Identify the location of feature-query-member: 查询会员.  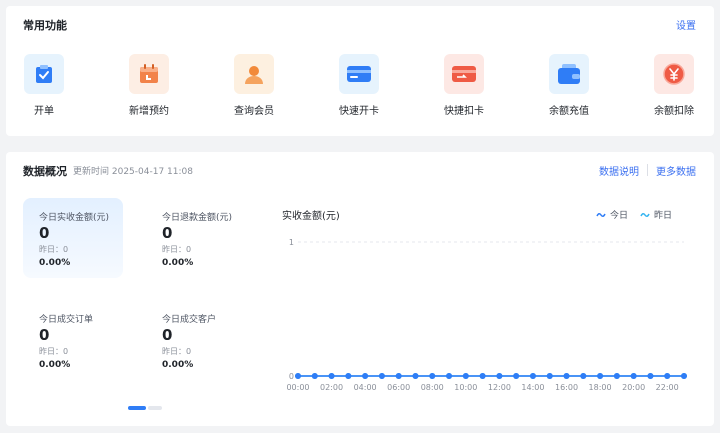
(254, 85).